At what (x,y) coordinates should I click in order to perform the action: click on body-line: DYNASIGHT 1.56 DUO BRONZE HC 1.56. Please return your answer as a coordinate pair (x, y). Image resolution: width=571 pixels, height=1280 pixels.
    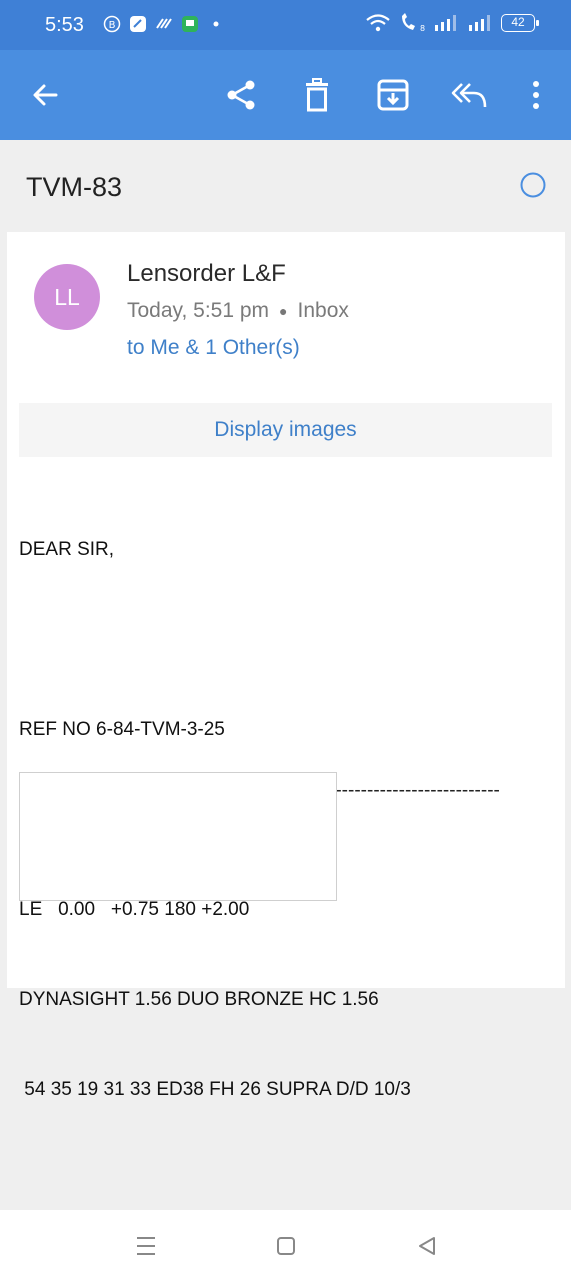
    Looking at the image, I should click on (199, 999).